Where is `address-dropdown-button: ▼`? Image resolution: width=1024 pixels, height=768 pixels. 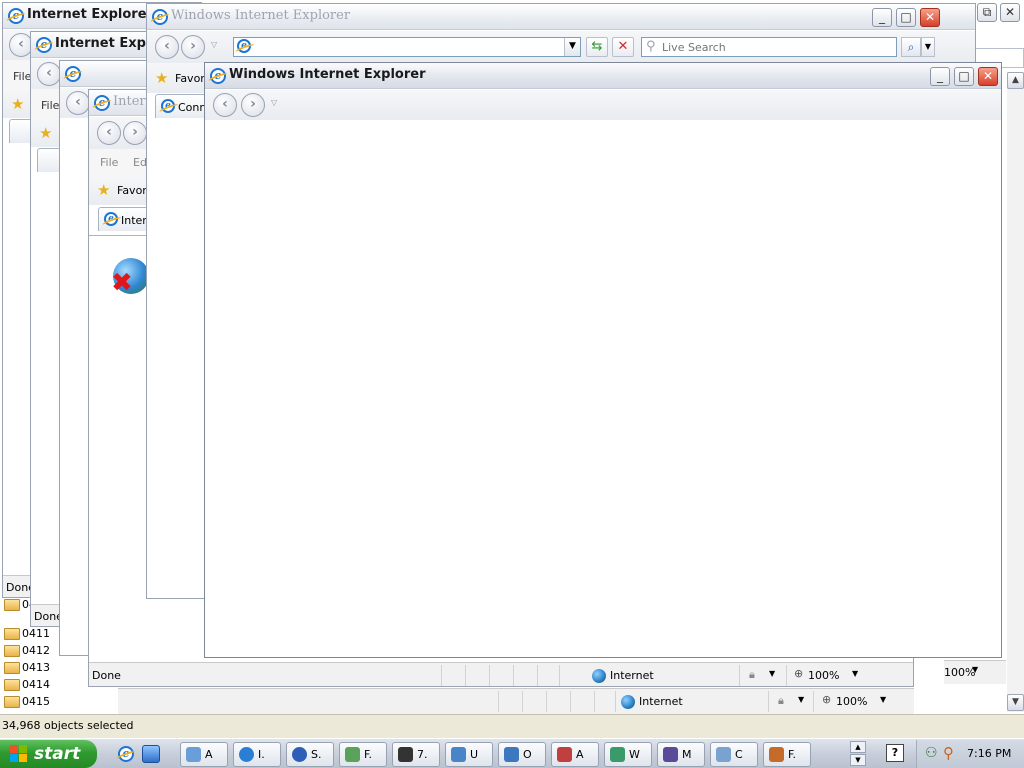 address-dropdown-button: ▼ is located at coordinates (572, 47).